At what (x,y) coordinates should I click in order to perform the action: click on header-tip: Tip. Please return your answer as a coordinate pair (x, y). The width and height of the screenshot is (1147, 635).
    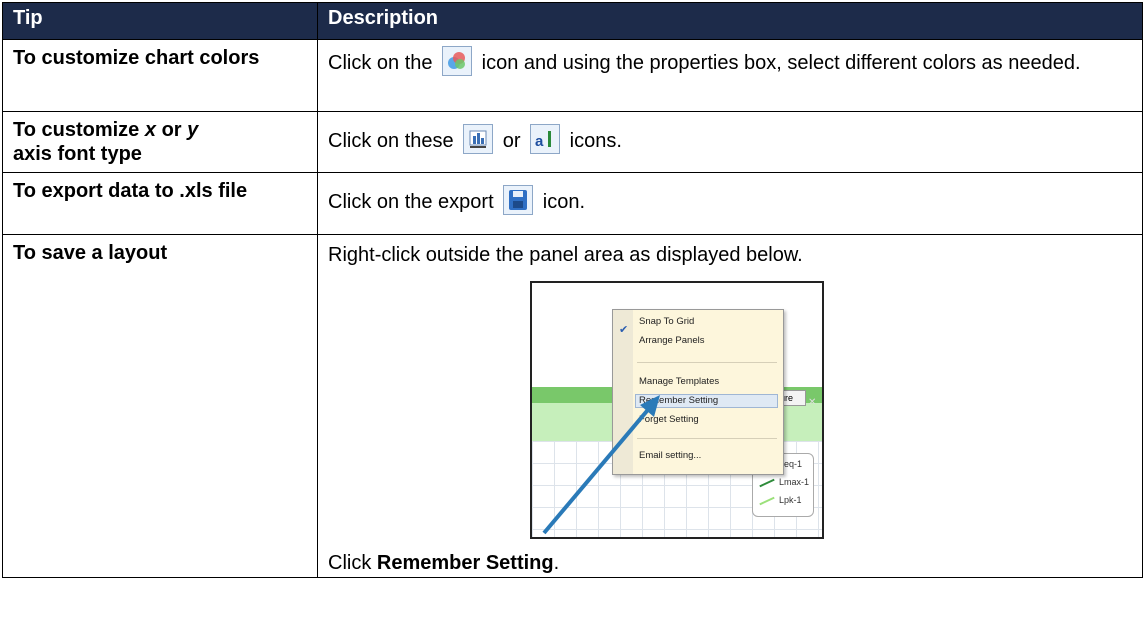
    Looking at the image, I should click on (160, 21).